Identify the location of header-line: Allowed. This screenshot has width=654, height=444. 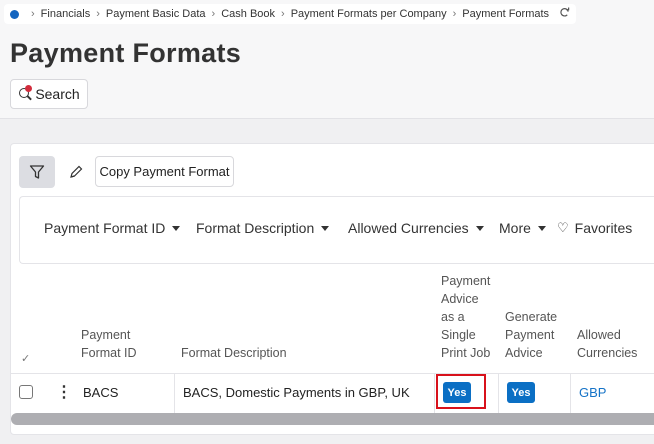
(599, 335).